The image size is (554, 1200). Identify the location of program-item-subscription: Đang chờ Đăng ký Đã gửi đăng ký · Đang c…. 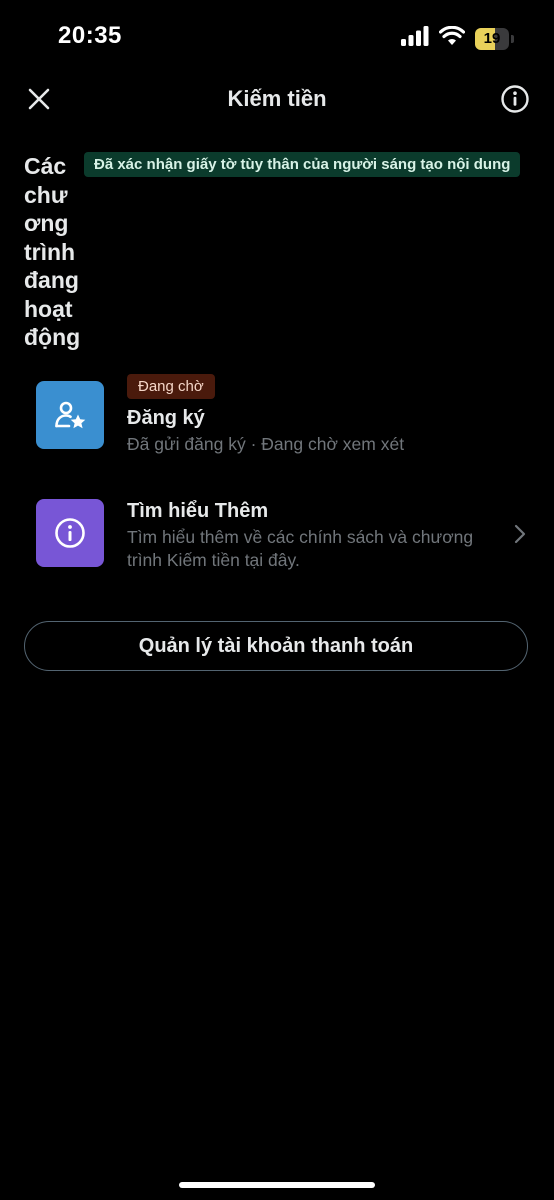
(283, 415).